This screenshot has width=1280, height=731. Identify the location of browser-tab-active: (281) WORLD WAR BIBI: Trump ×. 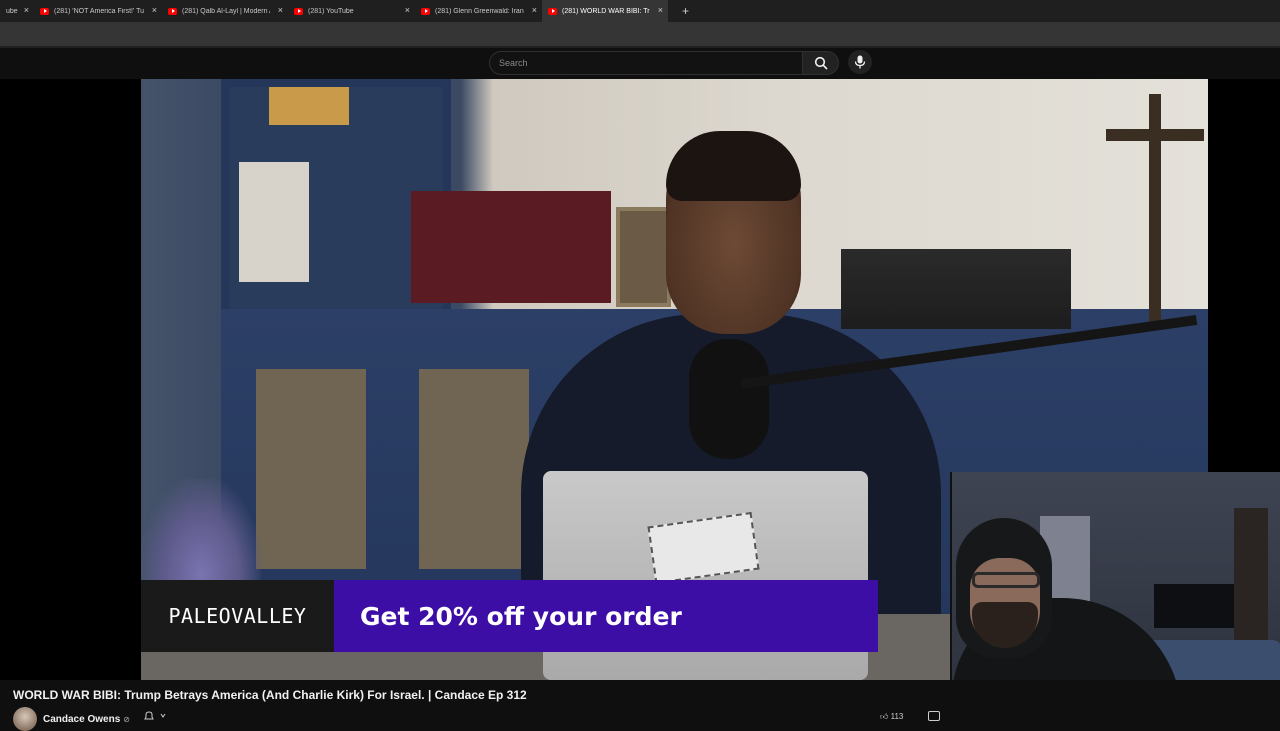
(605, 11).